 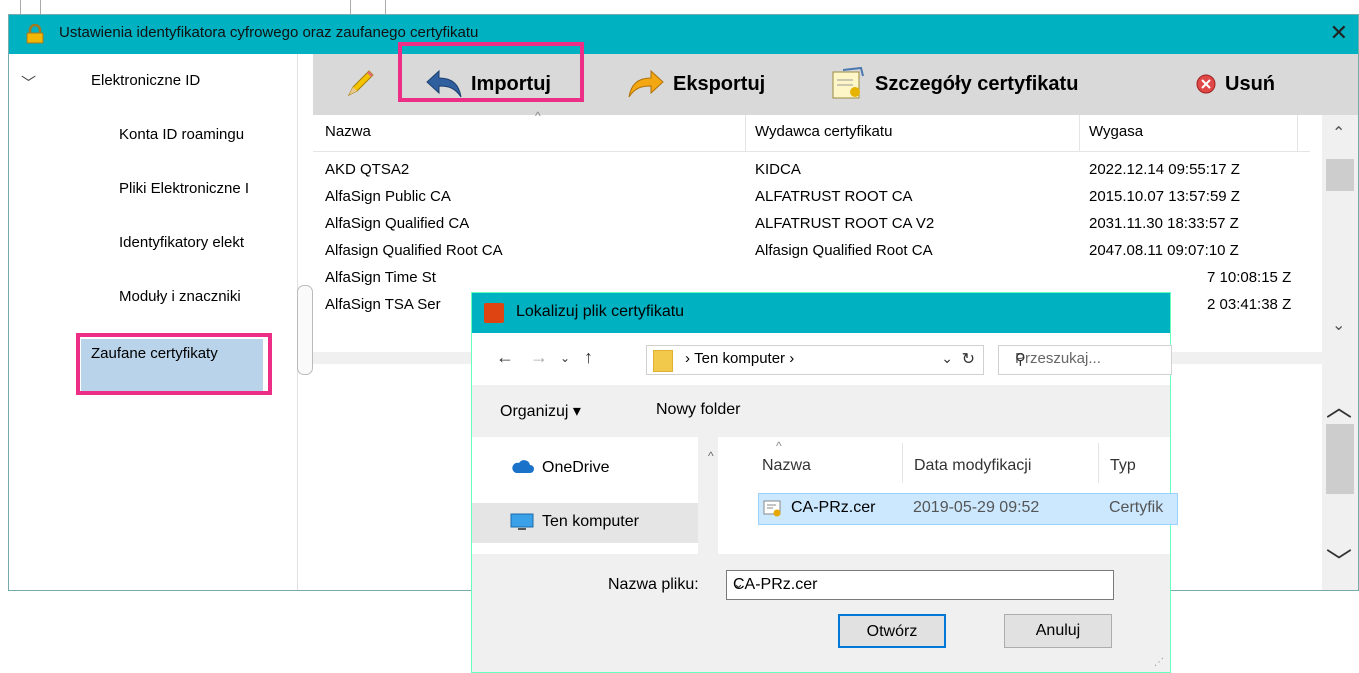 I want to click on edit-button, so click(x=364, y=84).